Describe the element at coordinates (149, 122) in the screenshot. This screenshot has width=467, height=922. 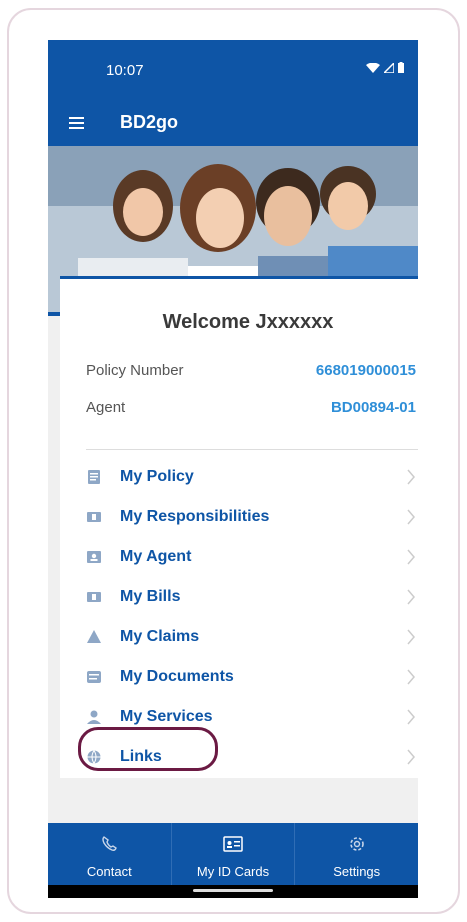
I see `app-title: BD2go` at that location.